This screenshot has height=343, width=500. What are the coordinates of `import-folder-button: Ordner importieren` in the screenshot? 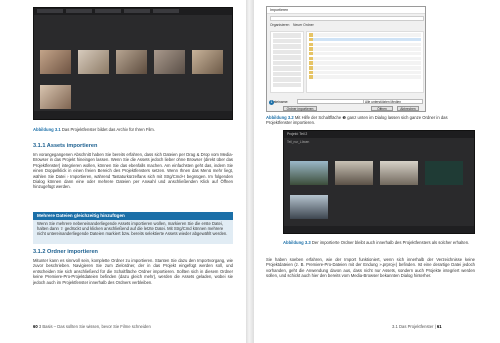 It's located at (300, 108).